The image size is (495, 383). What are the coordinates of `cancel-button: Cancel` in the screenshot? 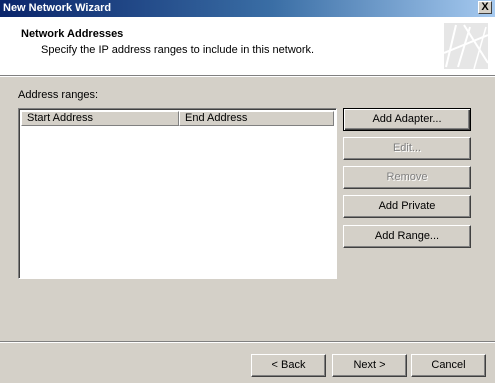 It's located at (448, 365).